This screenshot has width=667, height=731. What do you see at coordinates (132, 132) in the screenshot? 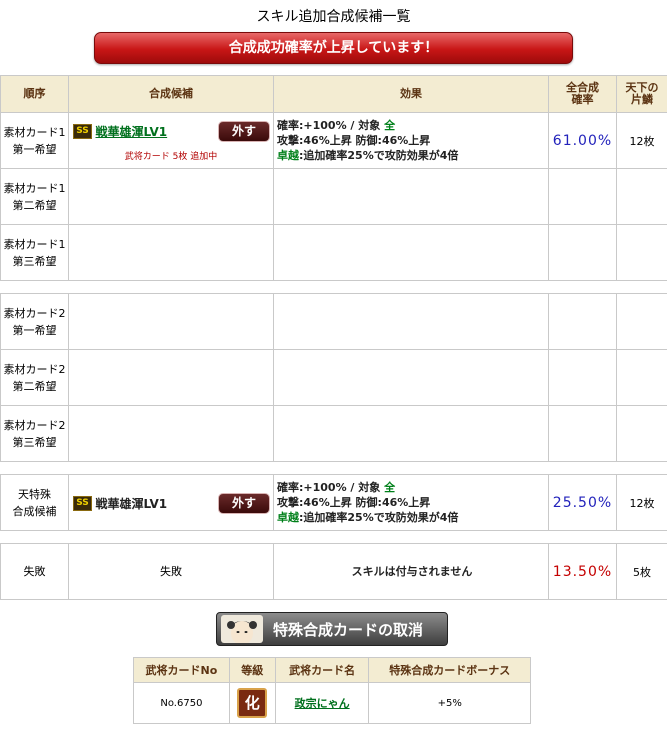
I see `skill-link: 戦華雄渾LV1` at bounding box center [132, 132].